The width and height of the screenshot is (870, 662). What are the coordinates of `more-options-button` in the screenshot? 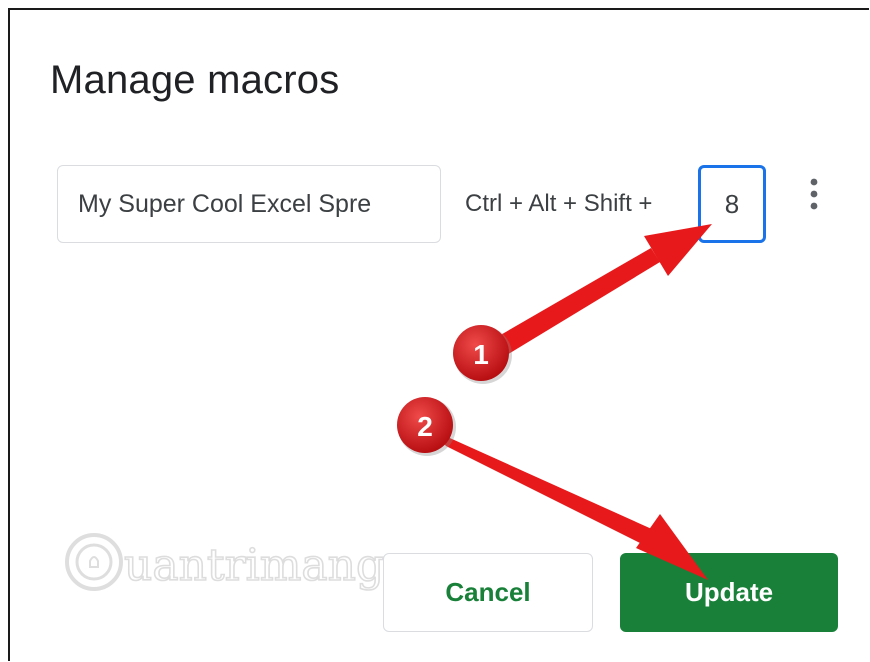 It's located at (814, 194).